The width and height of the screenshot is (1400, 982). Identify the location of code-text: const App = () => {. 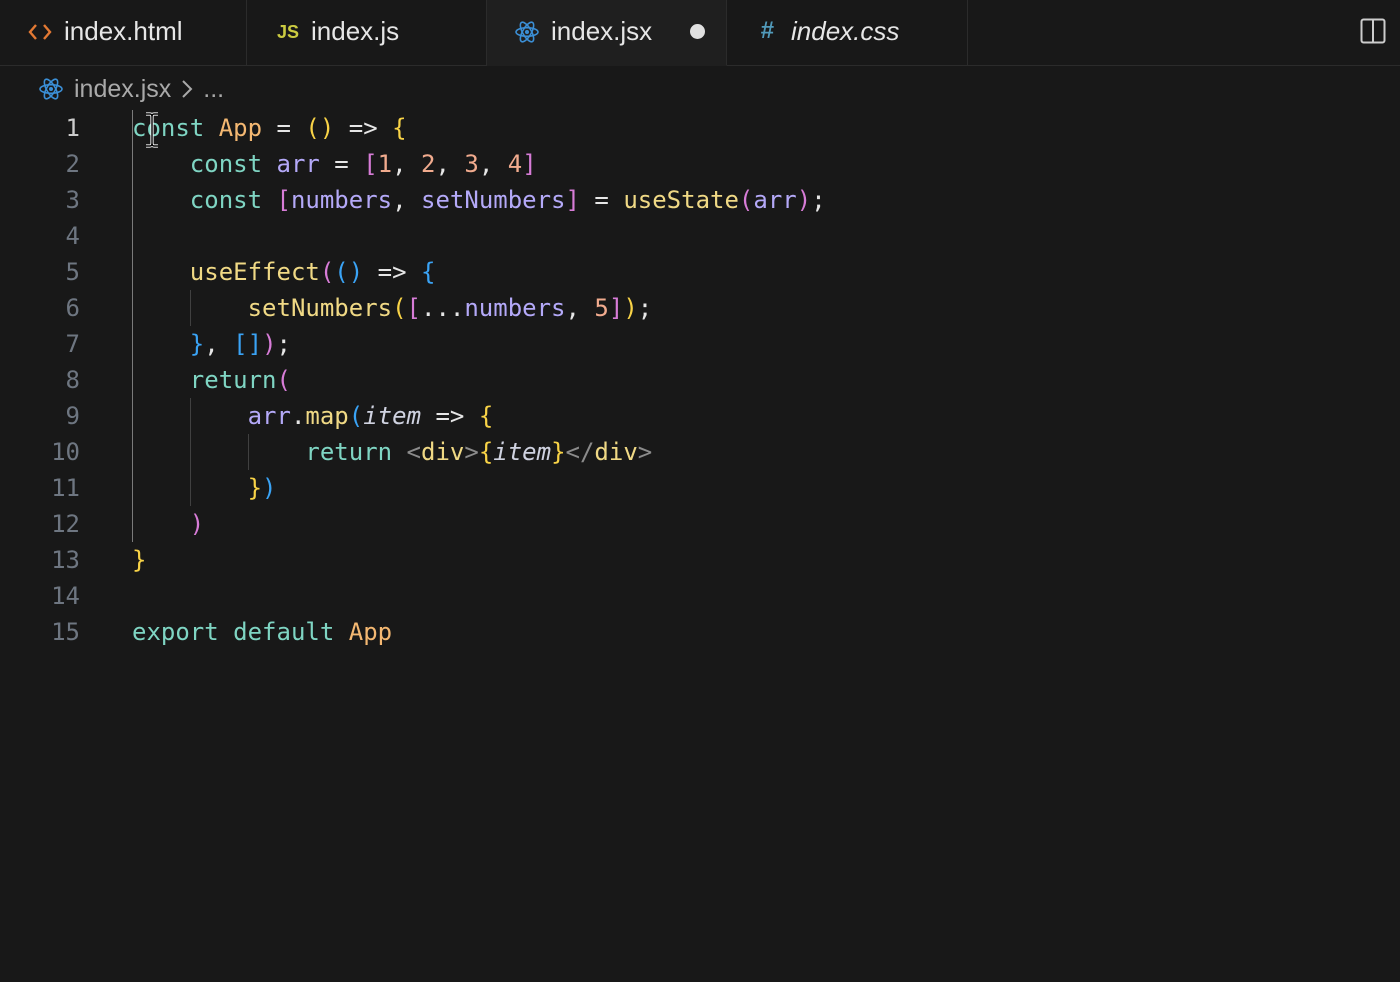
(269, 128).